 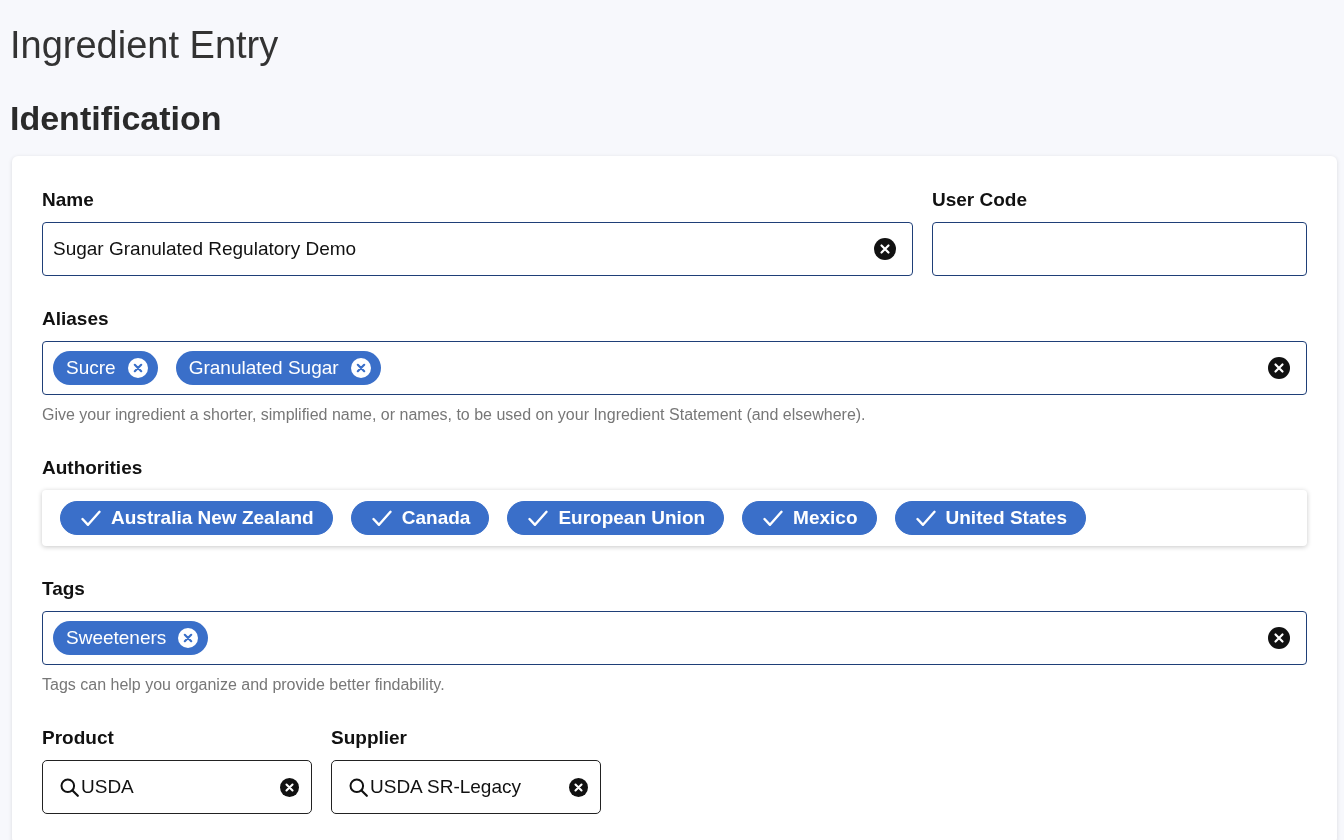 I want to click on name-field: Sugar Granulated Regulatory Demo, so click(x=477, y=249).